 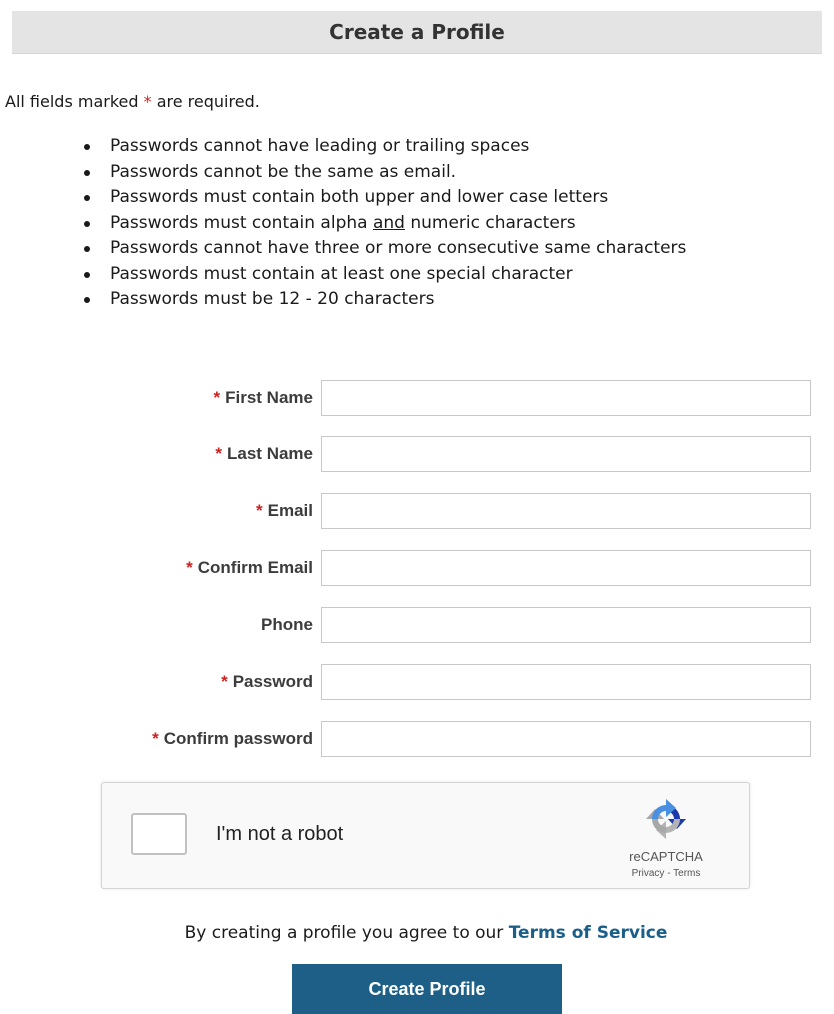 What do you see at coordinates (588, 933) in the screenshot?
I see `terms-of-service-link: Terms of Service` at bounding box center [588, 933].